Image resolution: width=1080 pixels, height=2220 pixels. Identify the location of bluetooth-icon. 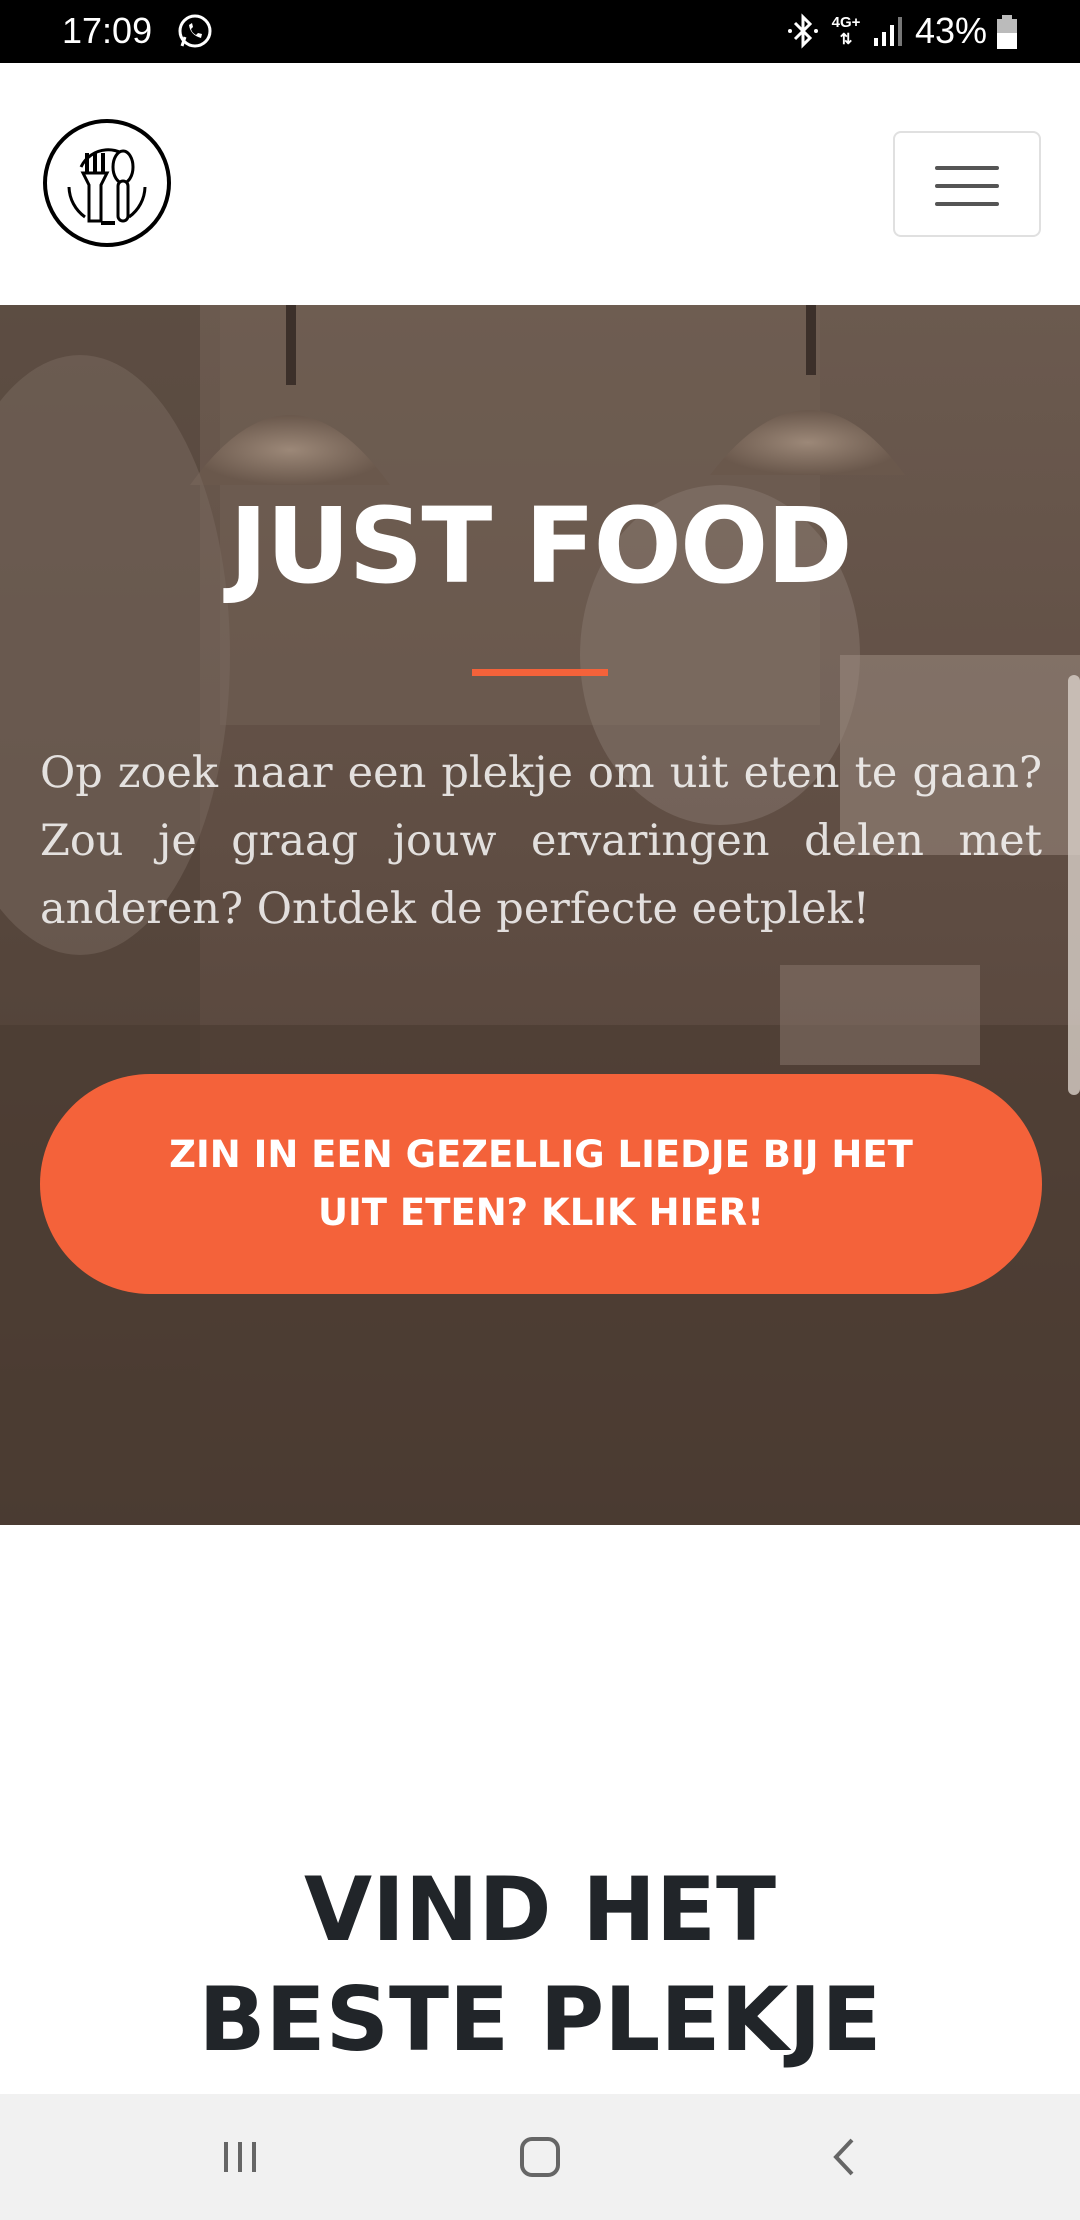
(803, 31).